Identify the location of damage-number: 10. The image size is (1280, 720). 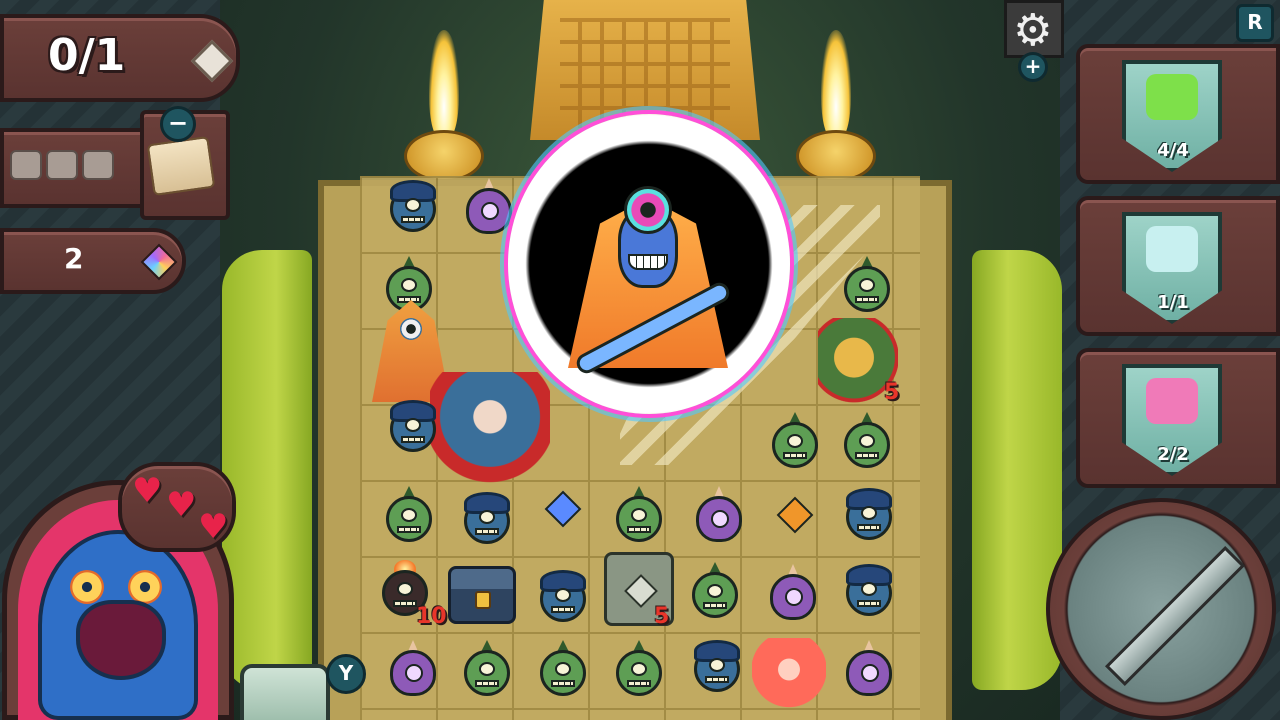
(431, 616).